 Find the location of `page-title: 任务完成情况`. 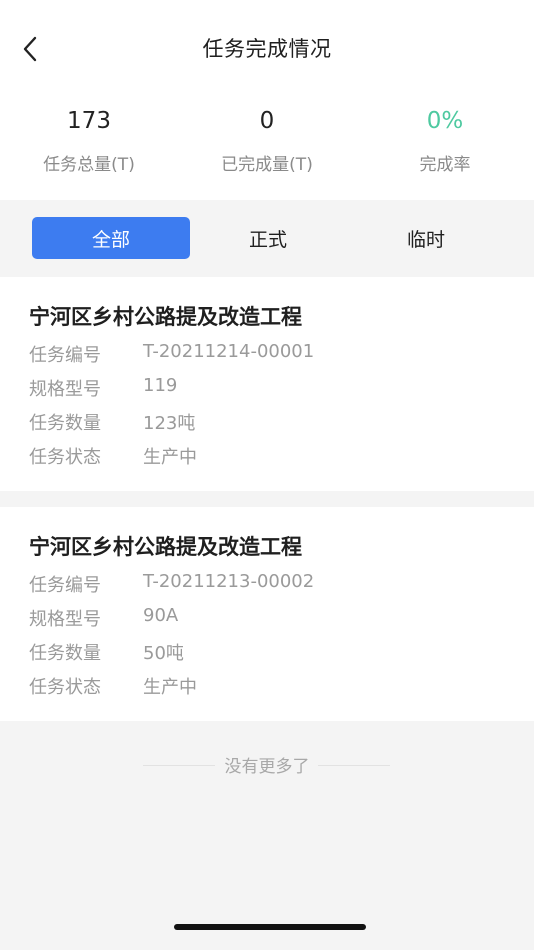

page-title: 任务完成情况 is located at coordinates (267, 49).